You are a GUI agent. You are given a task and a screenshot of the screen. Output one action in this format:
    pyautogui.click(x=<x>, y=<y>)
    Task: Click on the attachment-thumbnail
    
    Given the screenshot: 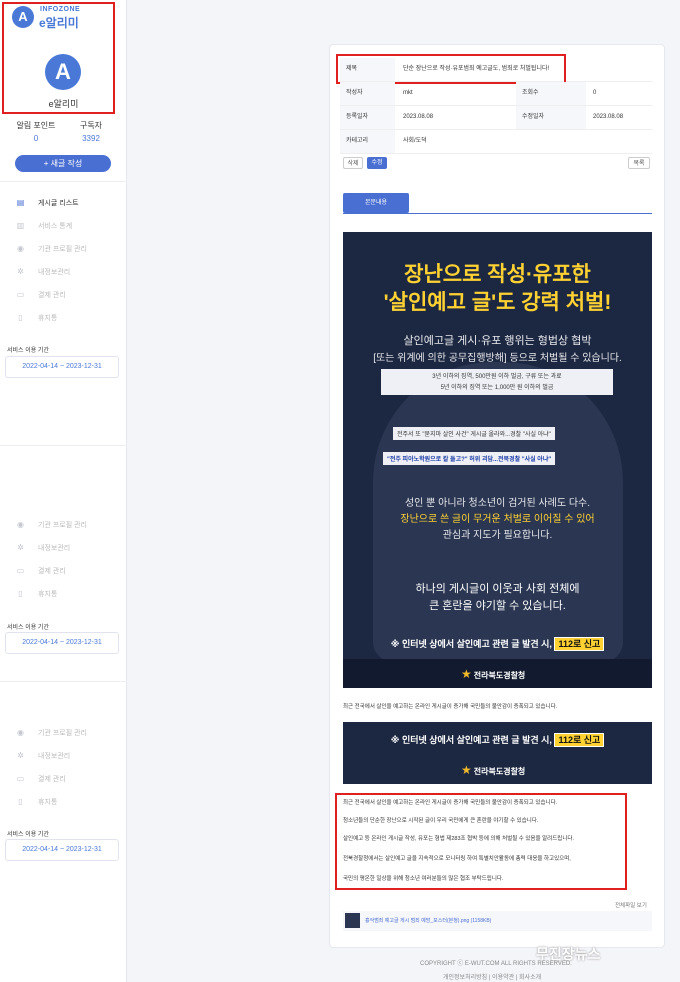 What is the action you would take?
    pyautogui.click(x=352, y=920)
    